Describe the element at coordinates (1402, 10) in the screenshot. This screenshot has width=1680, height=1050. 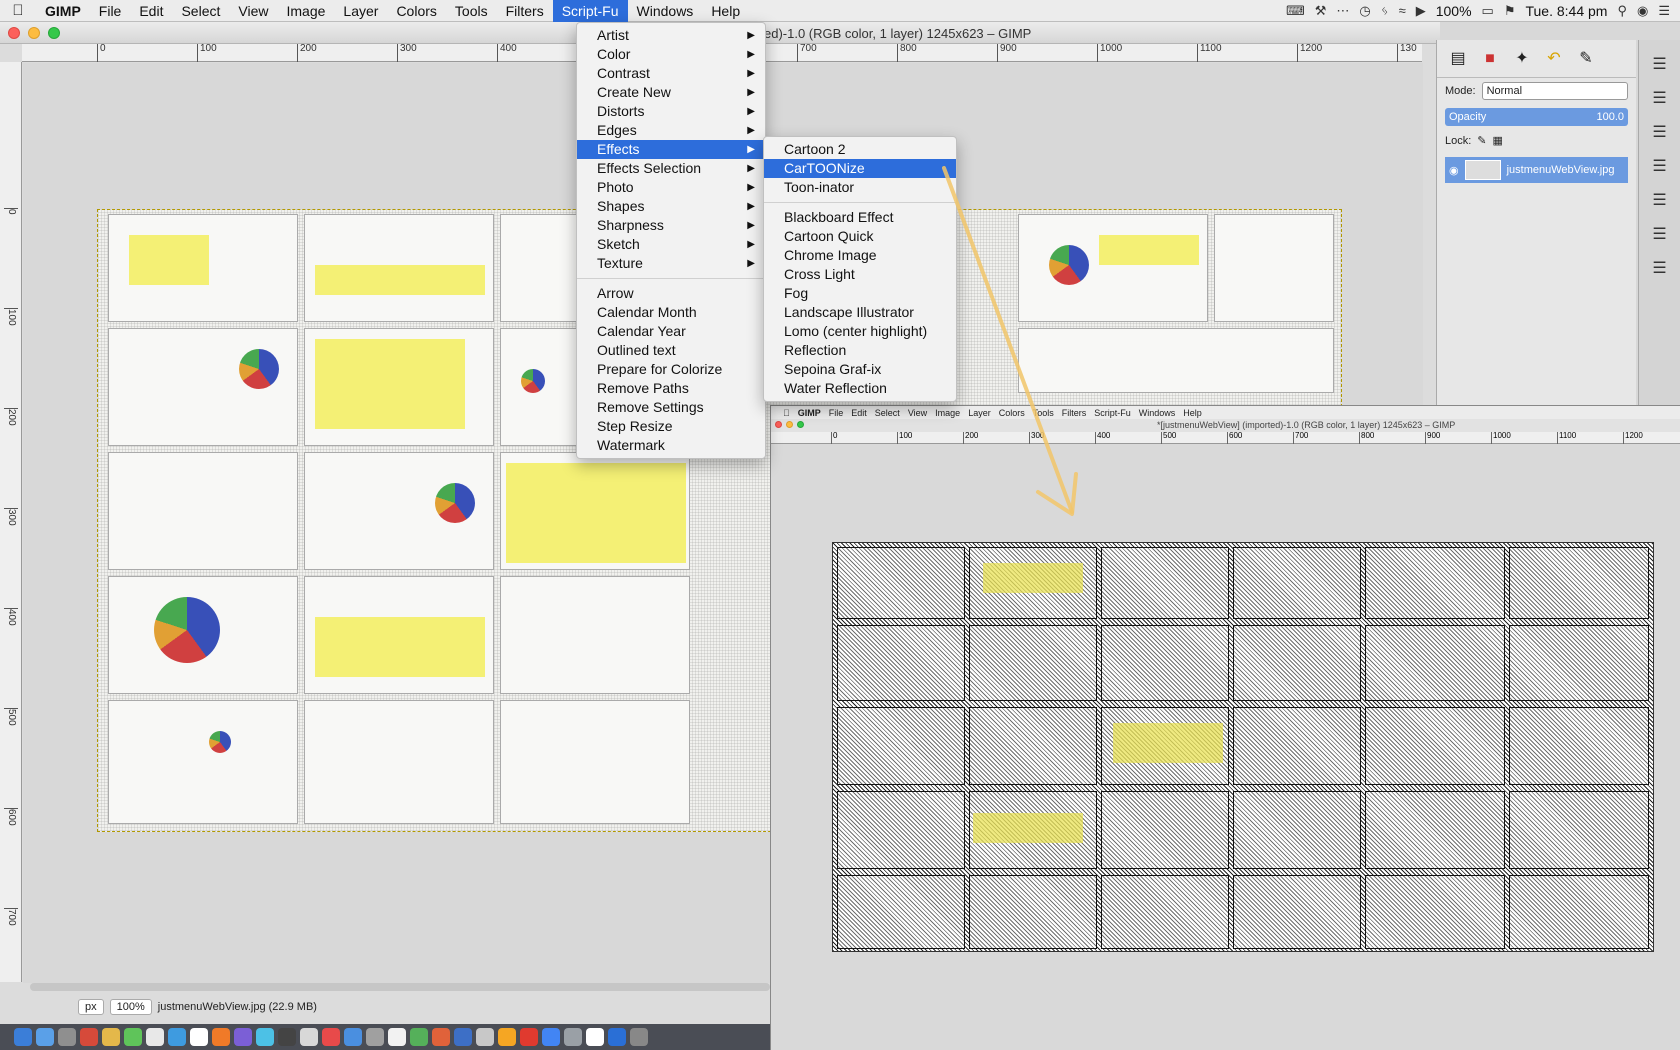
I see `wifi-icon: ≈` at that location.